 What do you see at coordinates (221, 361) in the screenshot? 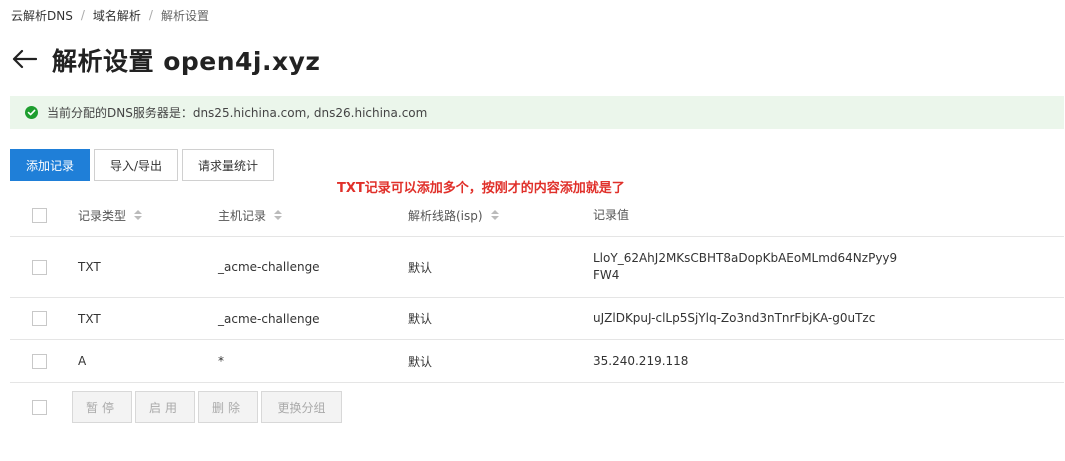
I see `record-host: *` at bounding box center [221, 361].